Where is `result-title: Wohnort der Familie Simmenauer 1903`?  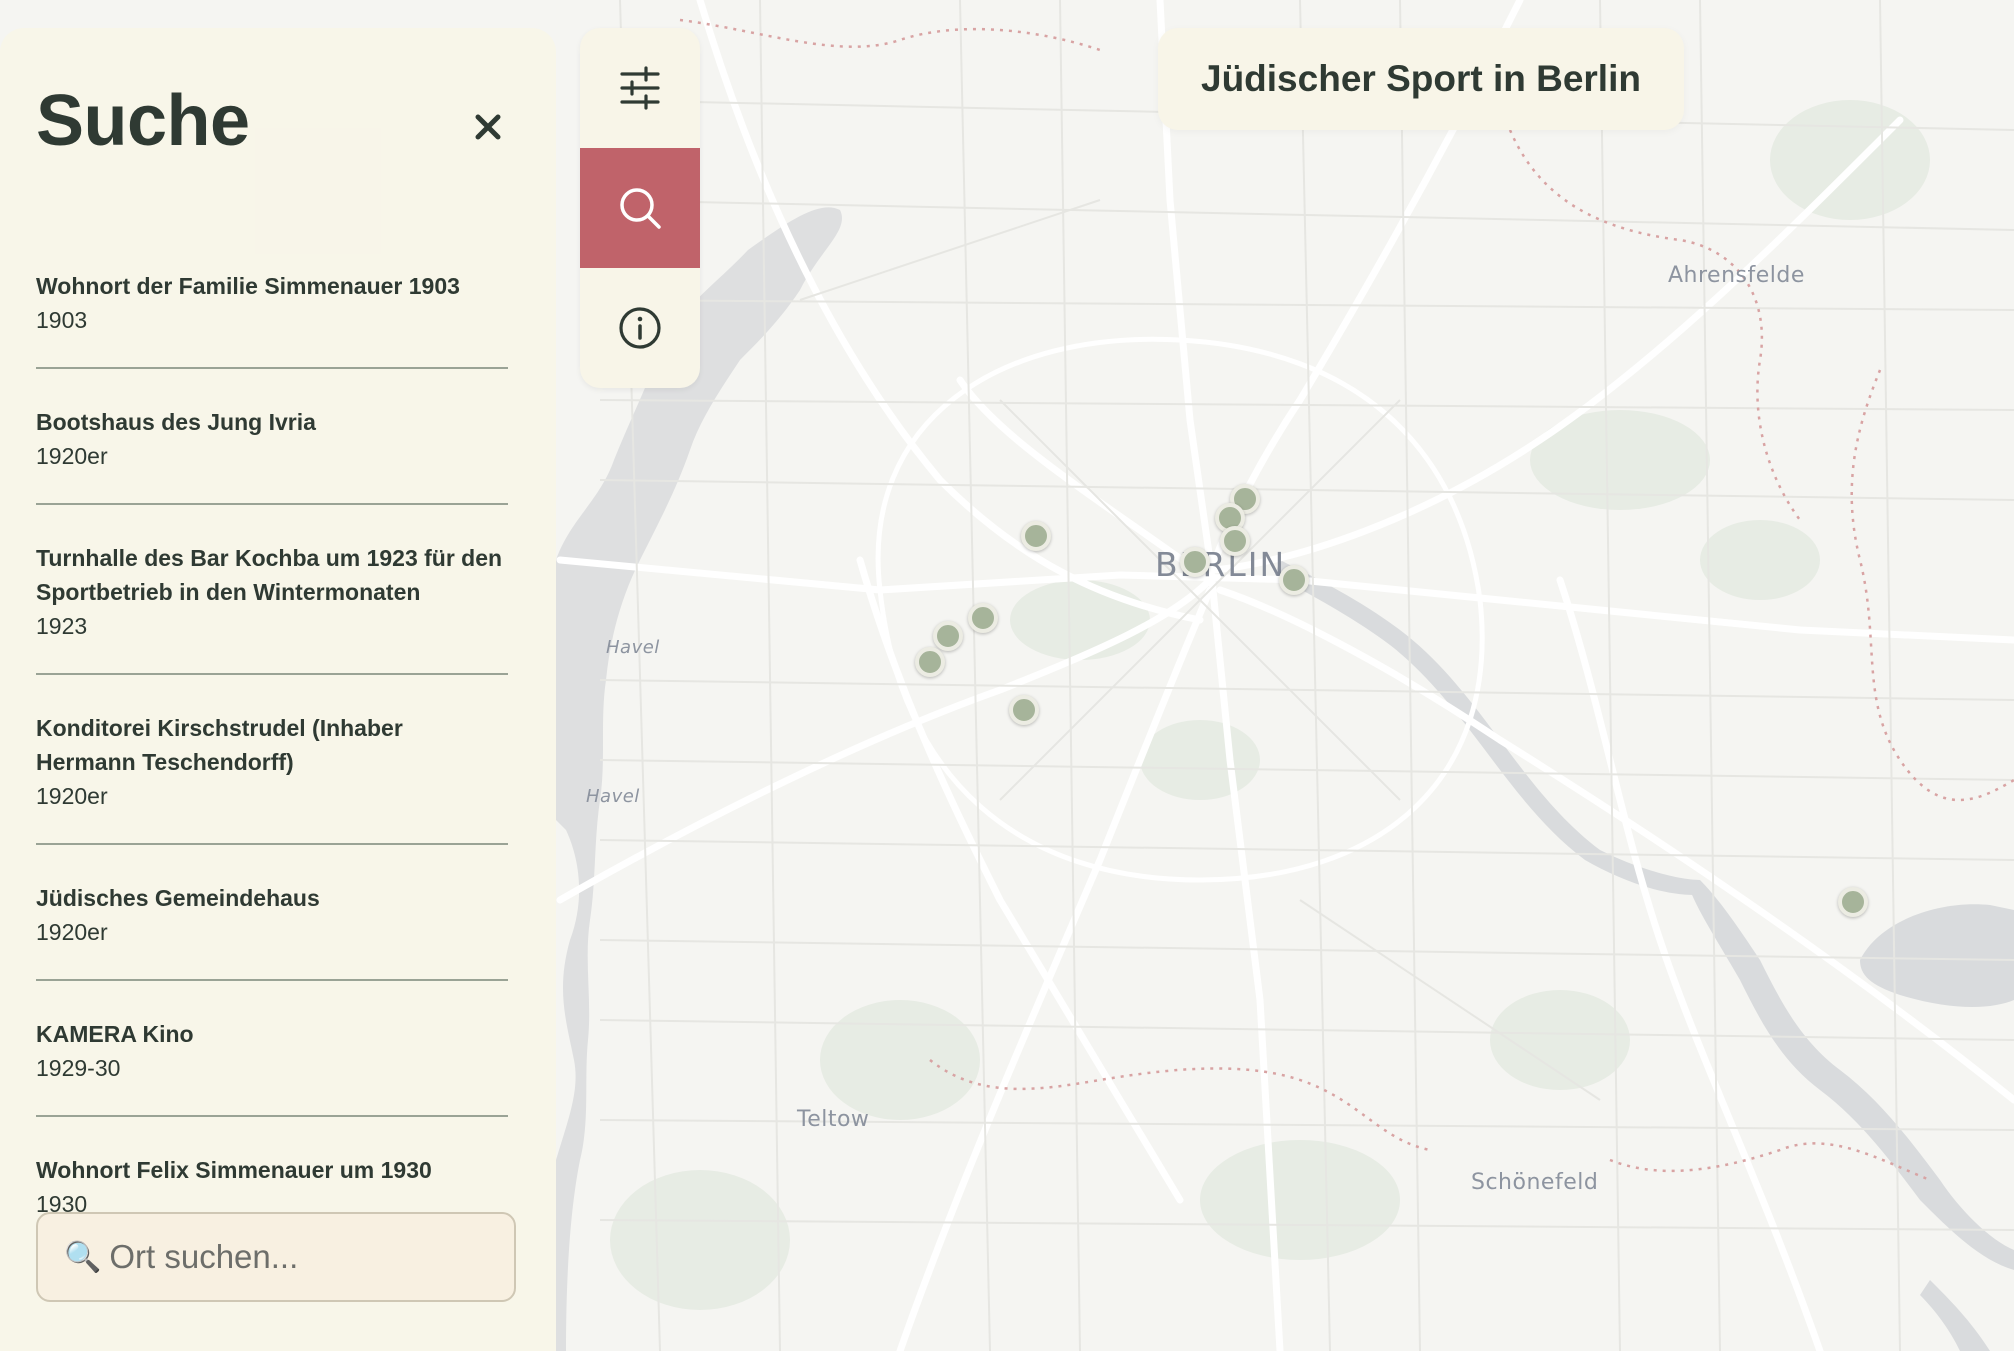 result-title: Wohnort der Familie Simmenauer 1903 is located at coordinates (248, 286).